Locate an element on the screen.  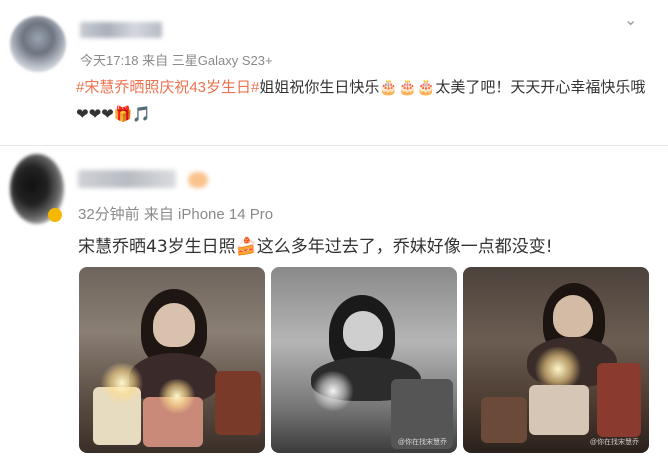
chevron-down-icon: ⌄ is located at coordinates (631, 21).